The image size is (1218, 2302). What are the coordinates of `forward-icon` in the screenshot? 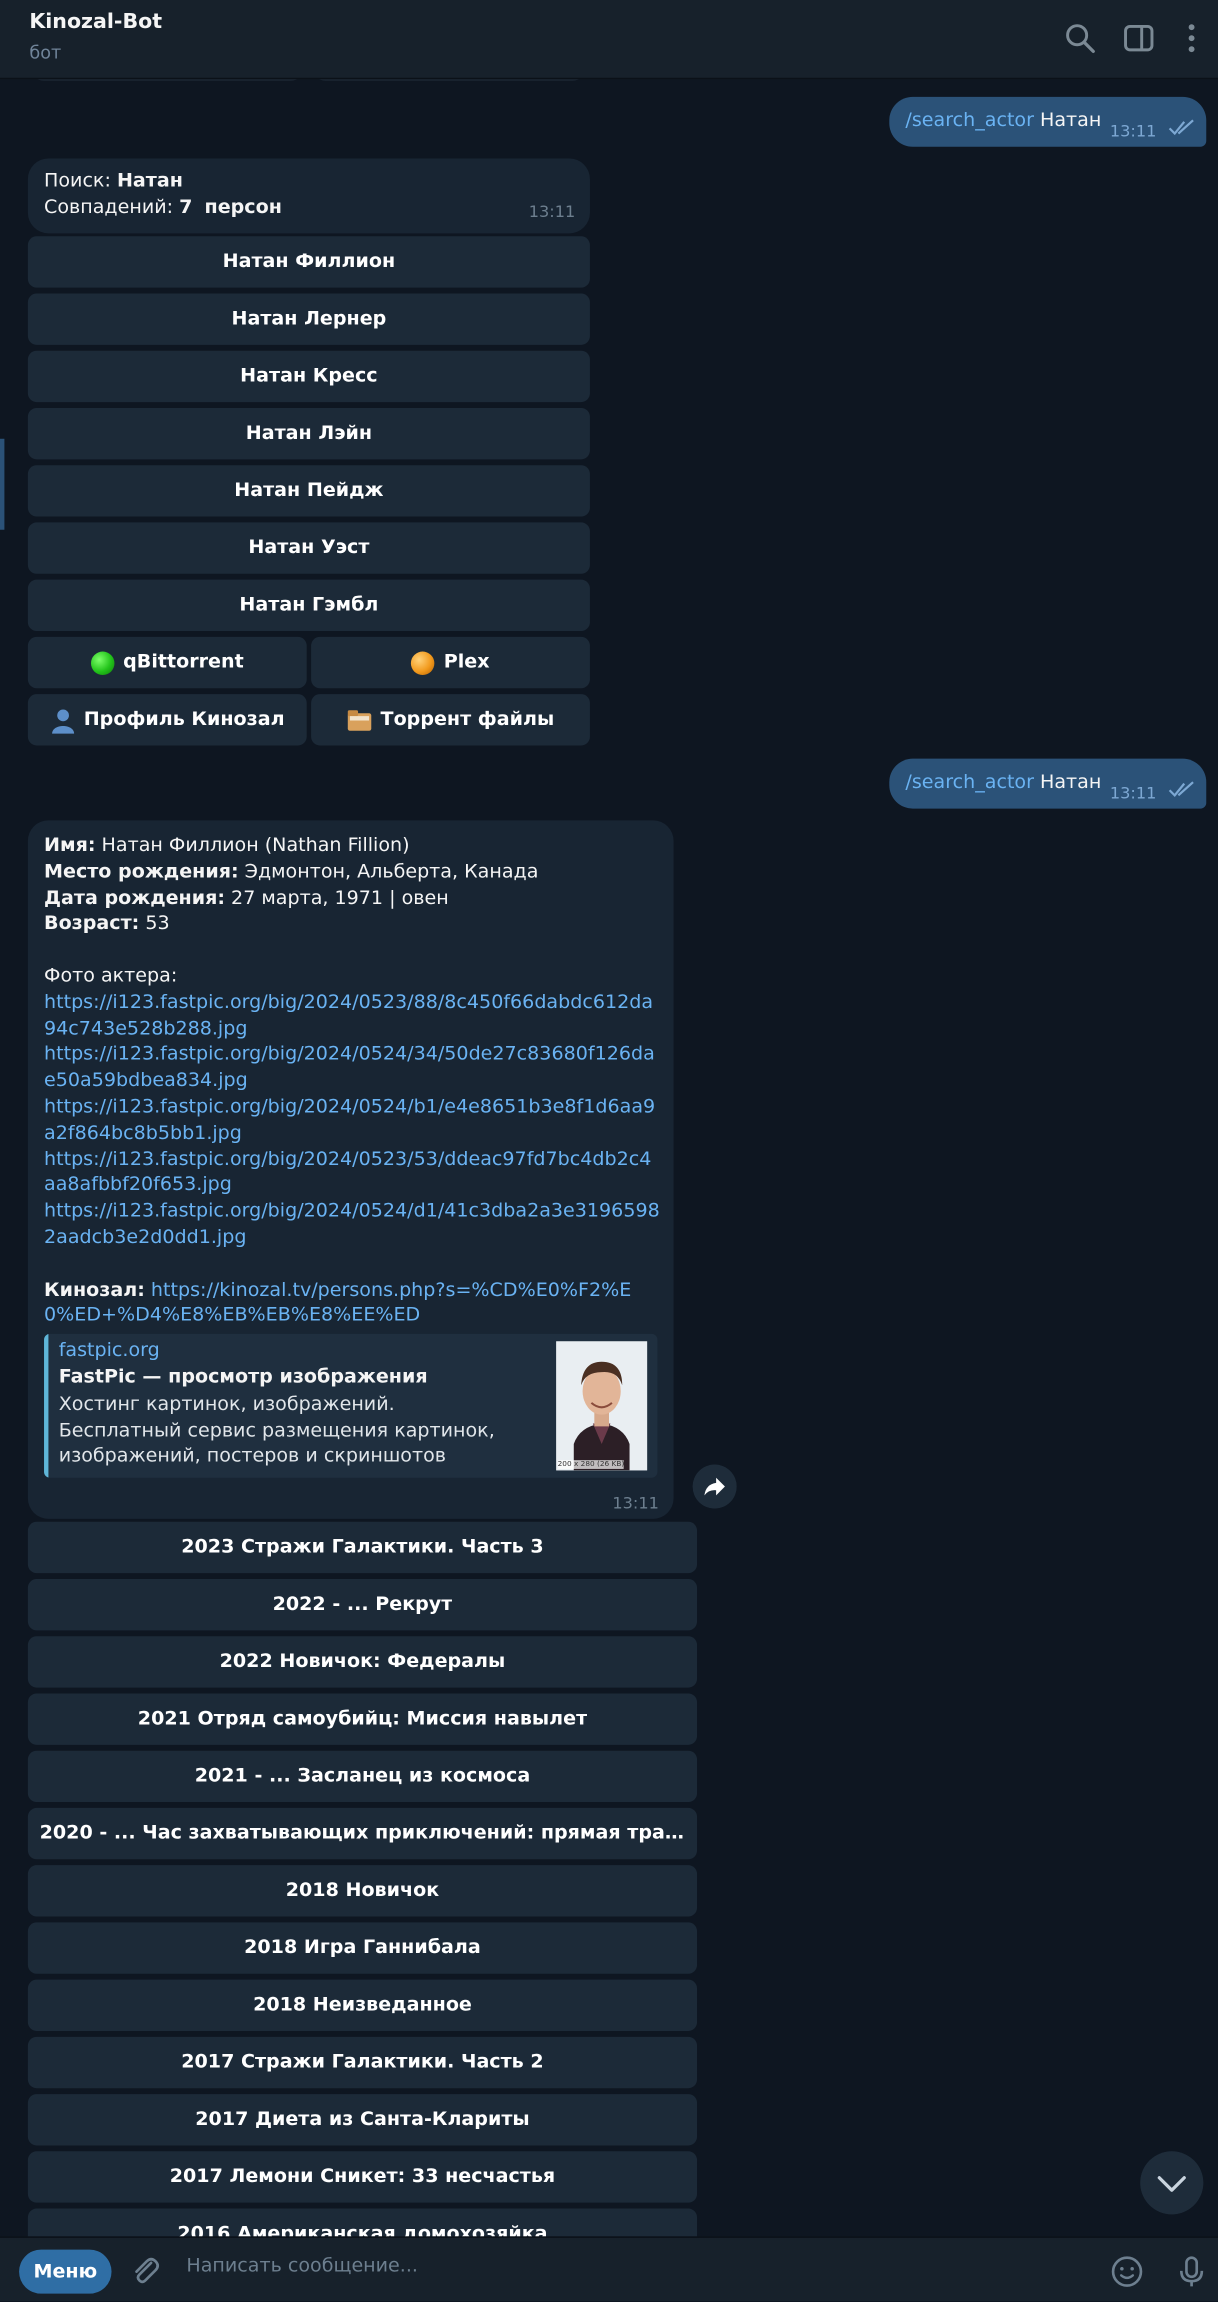 It's located at (714, 1486).